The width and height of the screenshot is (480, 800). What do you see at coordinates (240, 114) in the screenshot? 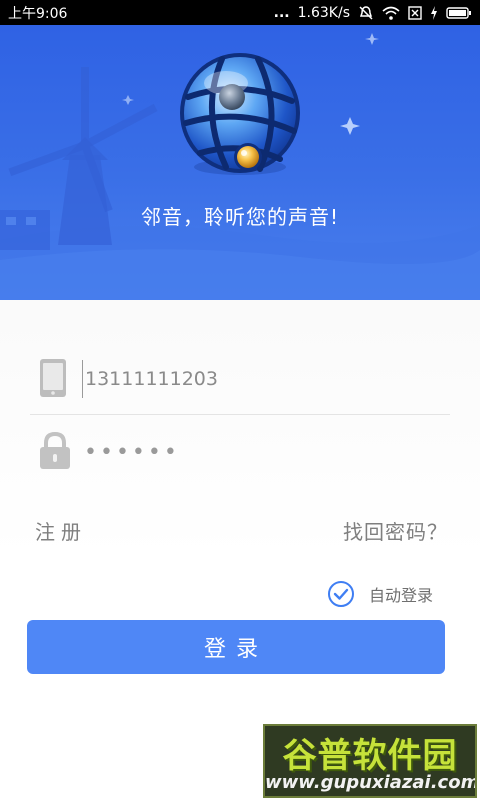
I see `globe-logo-icon` at bounding box center [240, 114].